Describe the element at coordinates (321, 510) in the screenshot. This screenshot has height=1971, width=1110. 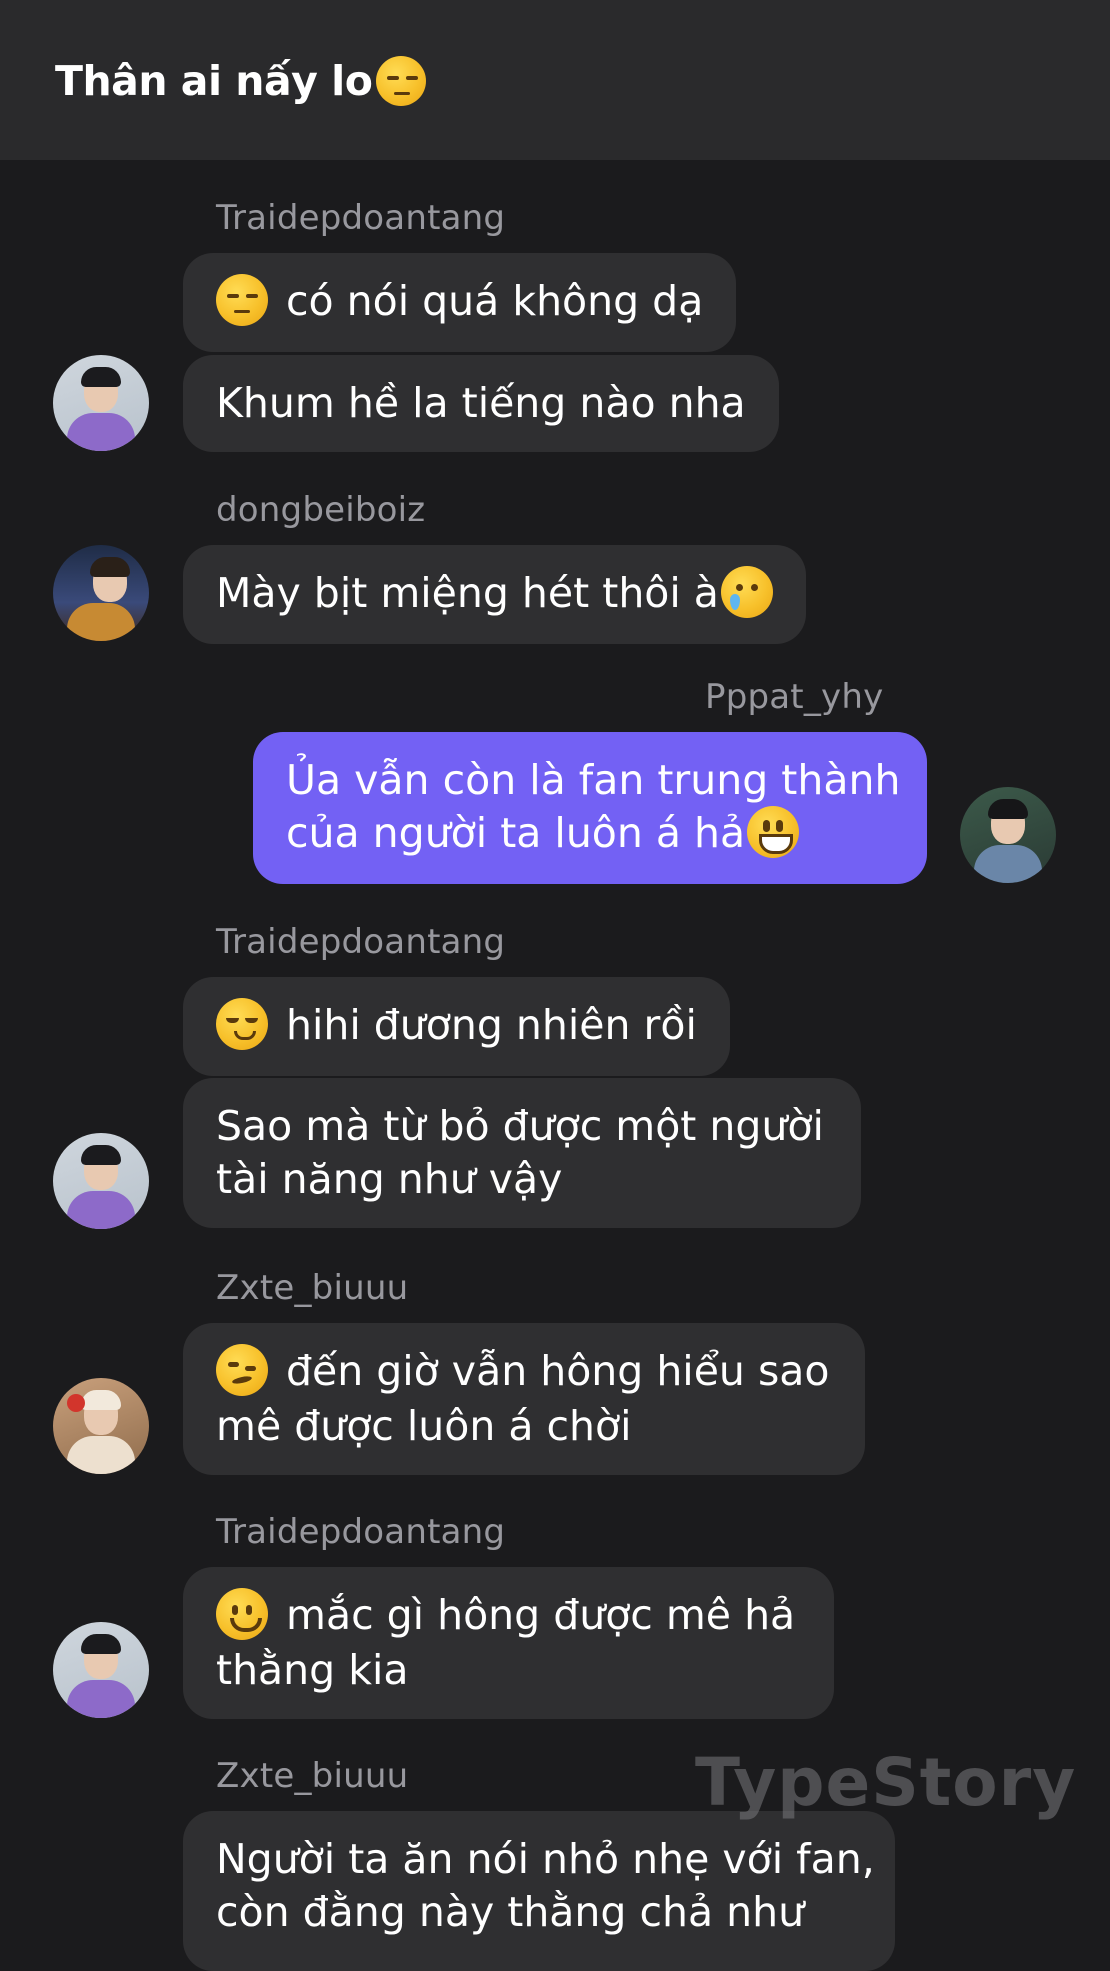
I see `sender-name: dongbeiboiz` at that location.